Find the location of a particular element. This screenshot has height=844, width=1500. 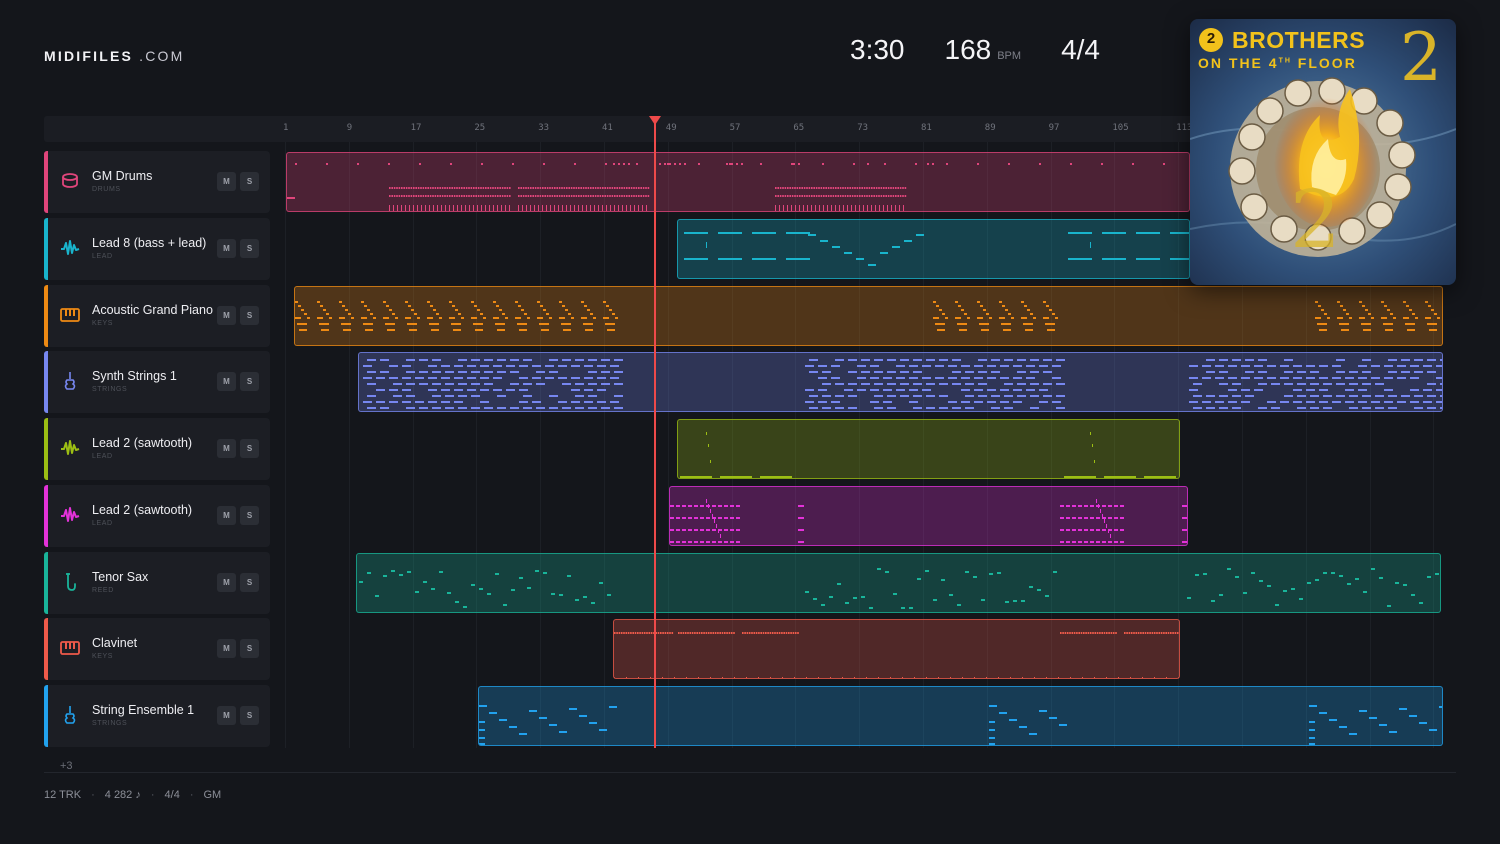

ruler-tick-label: 65 is located at coordinates (799, 128).